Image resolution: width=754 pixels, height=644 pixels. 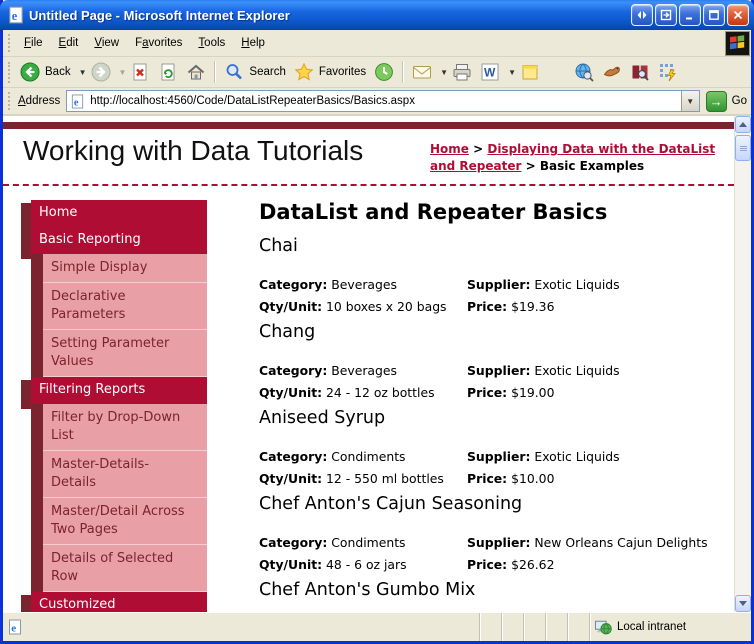 I want to click on scroll-down-button, so click(x=743, y=603).